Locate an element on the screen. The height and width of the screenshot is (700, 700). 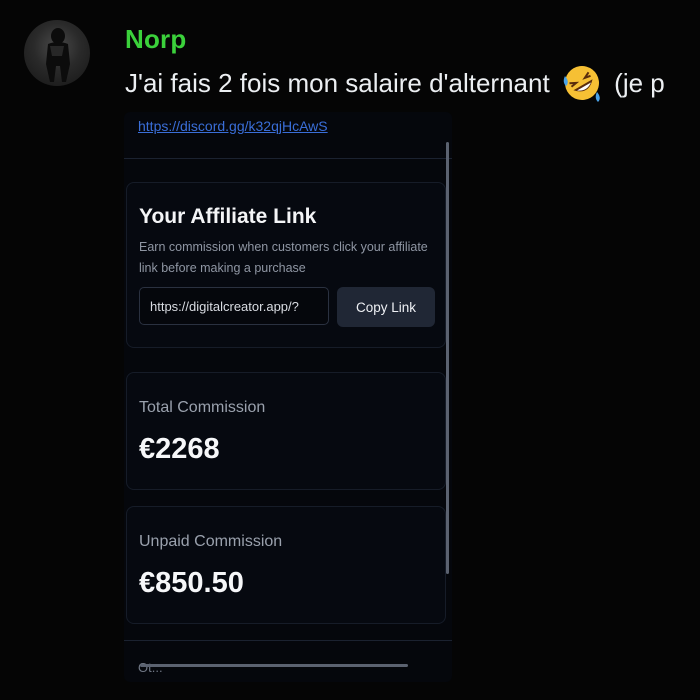
message-text-part-2: (je p is located at coordinates (639, 83).